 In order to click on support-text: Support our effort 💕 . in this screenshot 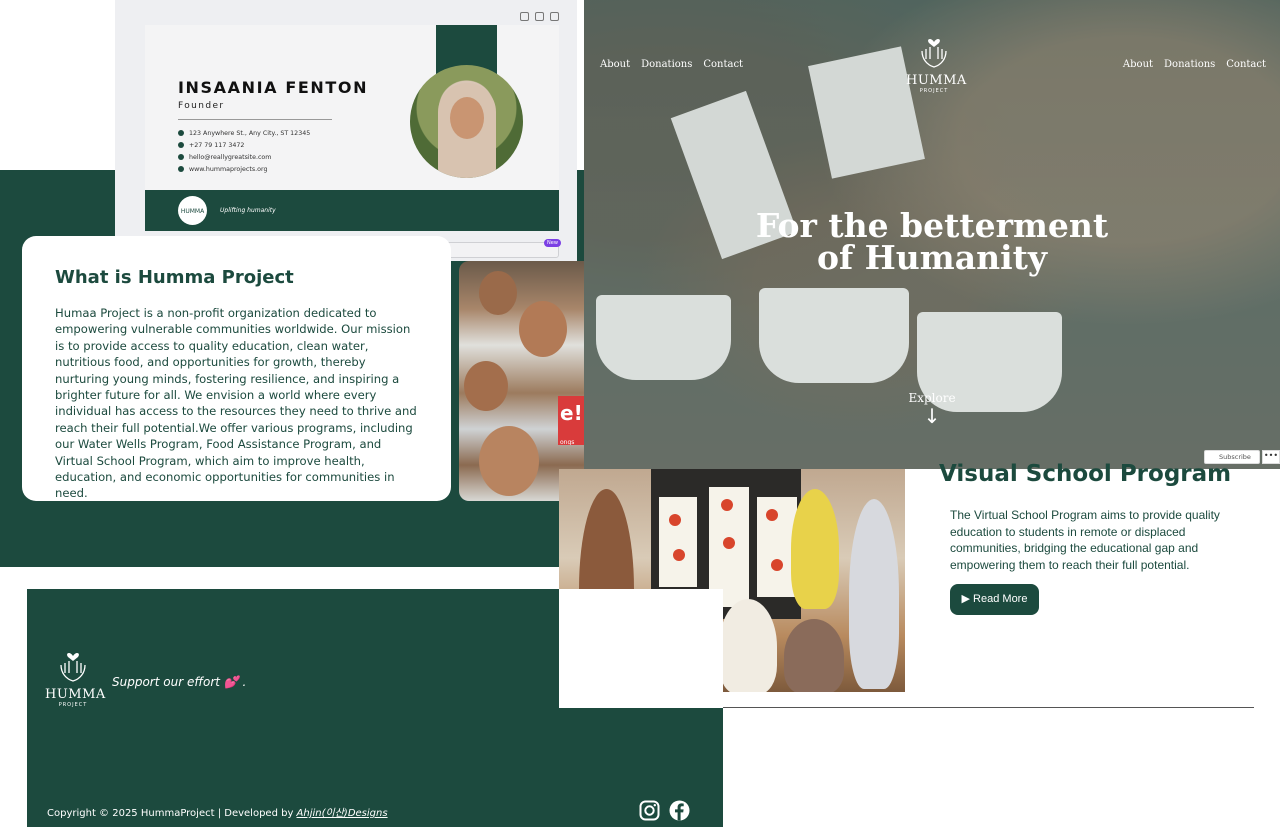, I will do `click(179, 682)`.